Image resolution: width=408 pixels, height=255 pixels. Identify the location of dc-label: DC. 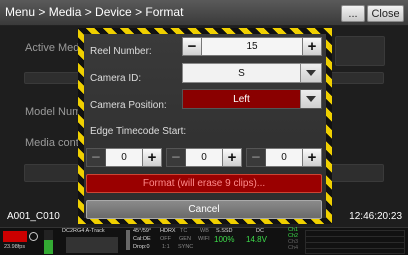
(260, 231).